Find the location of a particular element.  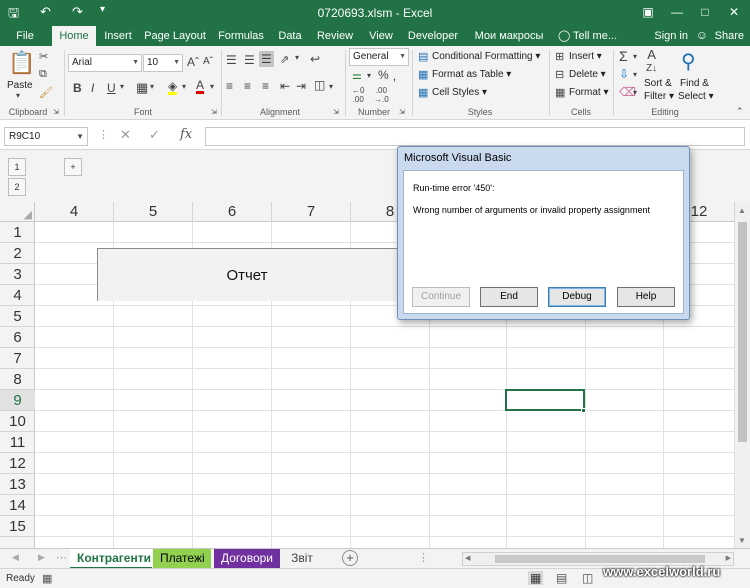

increase-indent-icon: ⇥ is located at coordinates (301, 86).